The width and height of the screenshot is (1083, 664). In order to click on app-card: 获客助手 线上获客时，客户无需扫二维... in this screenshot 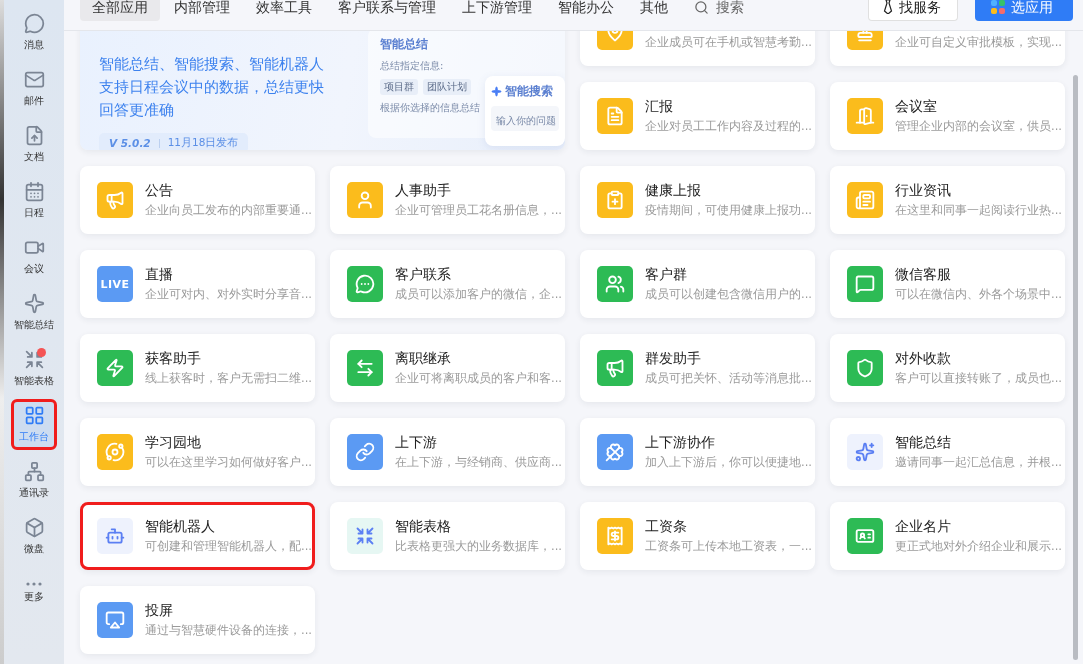, I will do `click(197, 368)`.